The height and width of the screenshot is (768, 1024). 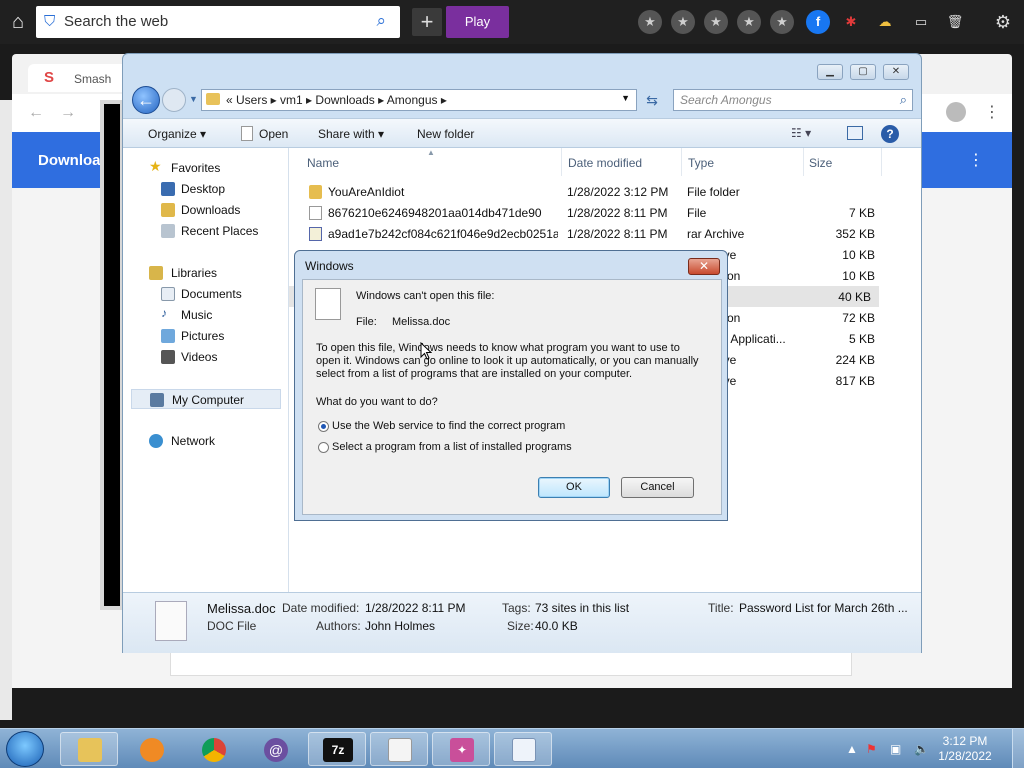 What do you see at coordinates (992, 112) in the screenshot?
I see `more-icon: ⋮` at bounding box center [992, 112].